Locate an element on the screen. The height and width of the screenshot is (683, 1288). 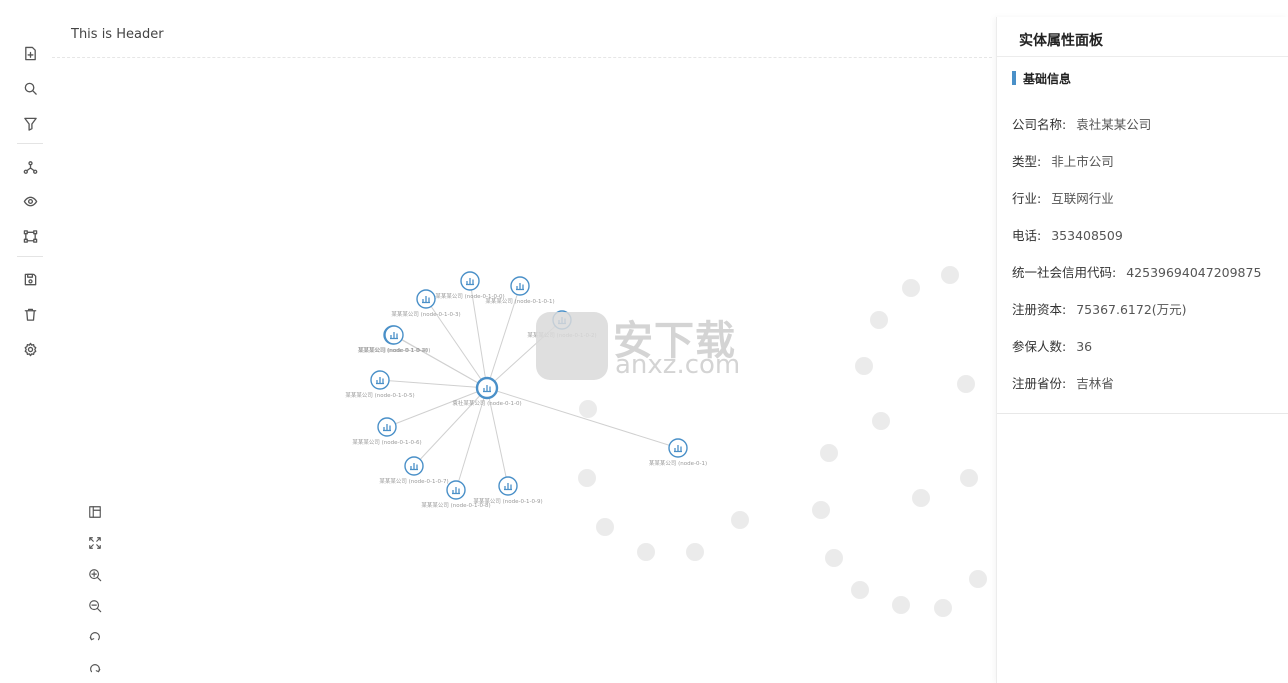
attr-value: 袁社某某公司 is located at coordinates (1114, 124).